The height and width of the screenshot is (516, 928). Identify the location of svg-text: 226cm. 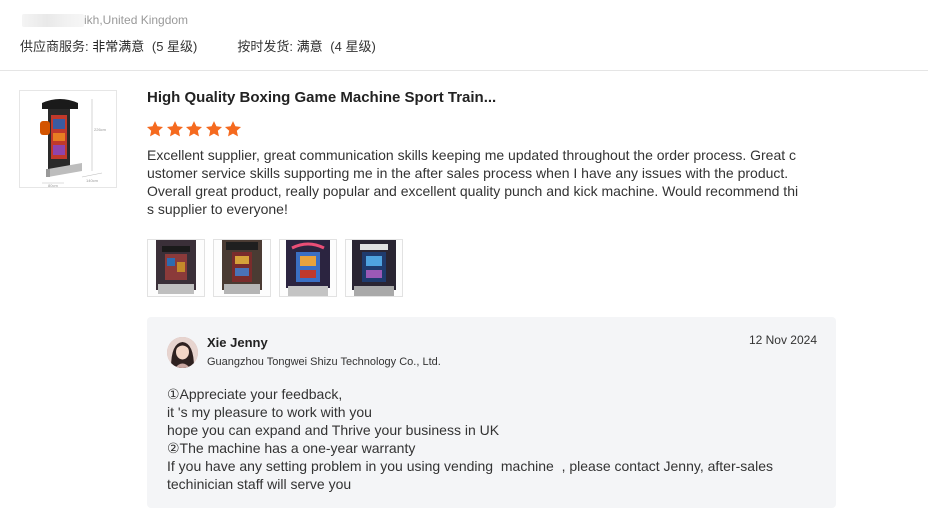
(100, 129).